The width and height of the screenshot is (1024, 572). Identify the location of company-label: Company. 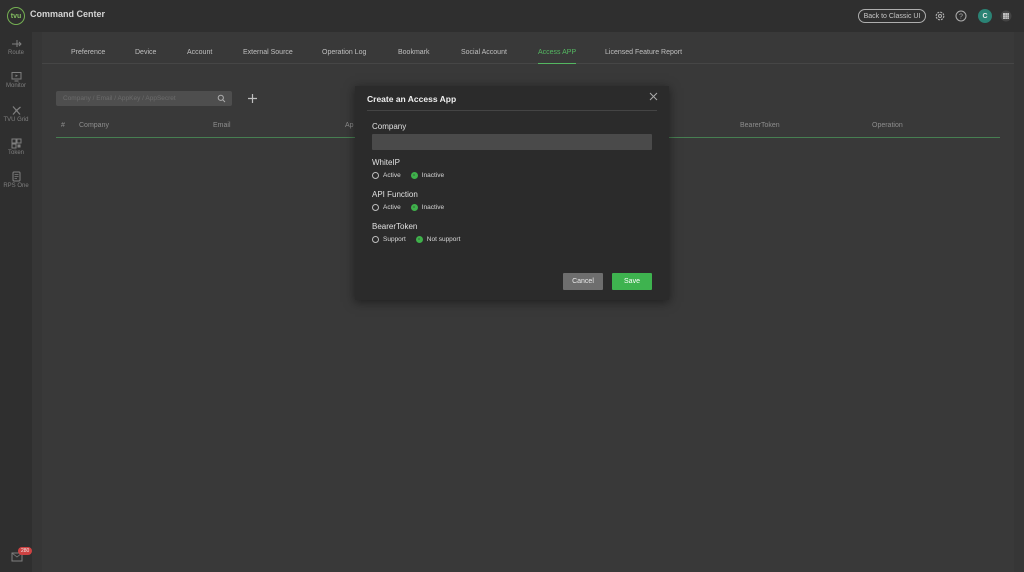
(389, 126).